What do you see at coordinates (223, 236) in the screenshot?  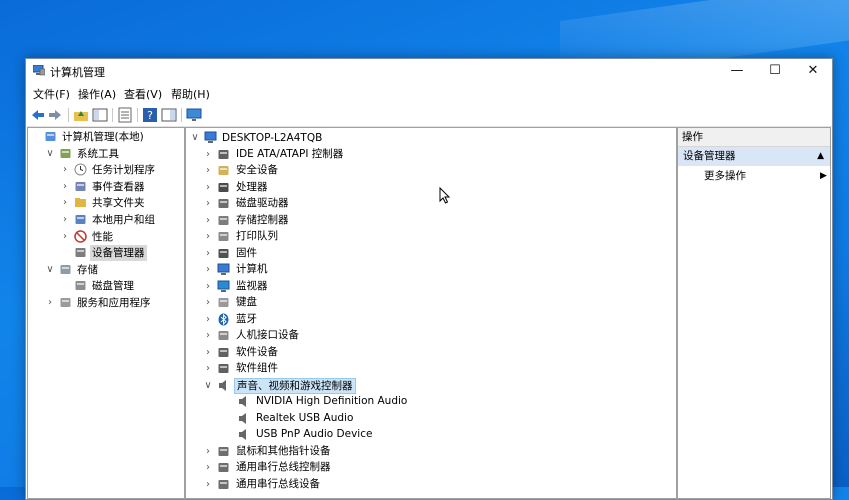 I see `printer-icon` at bounding box center [223, 236].